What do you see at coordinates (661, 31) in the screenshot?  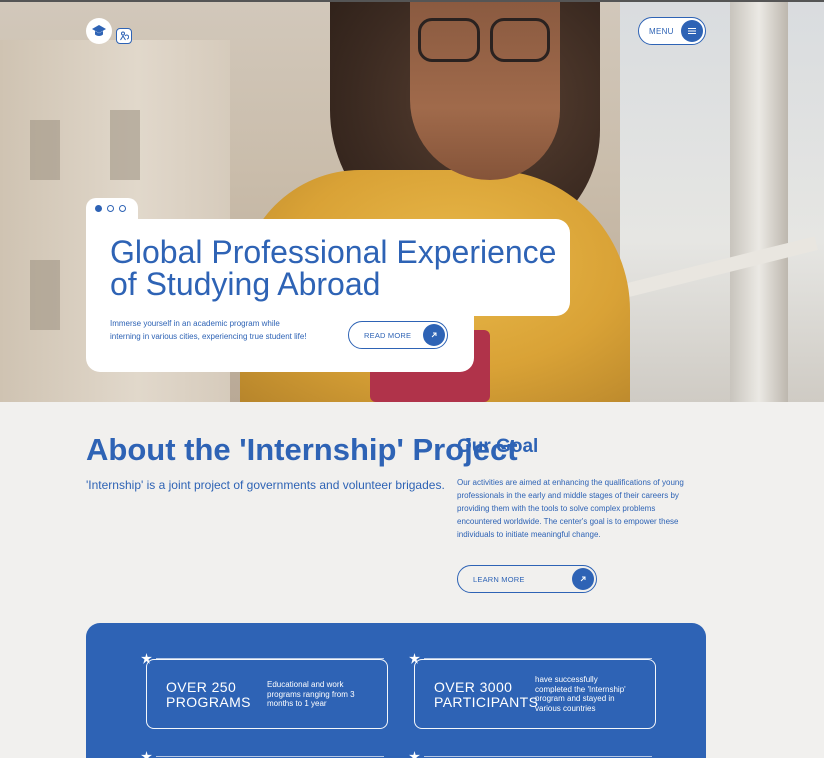 I see `menu-label: MENU` at bounding box center [661, 31].